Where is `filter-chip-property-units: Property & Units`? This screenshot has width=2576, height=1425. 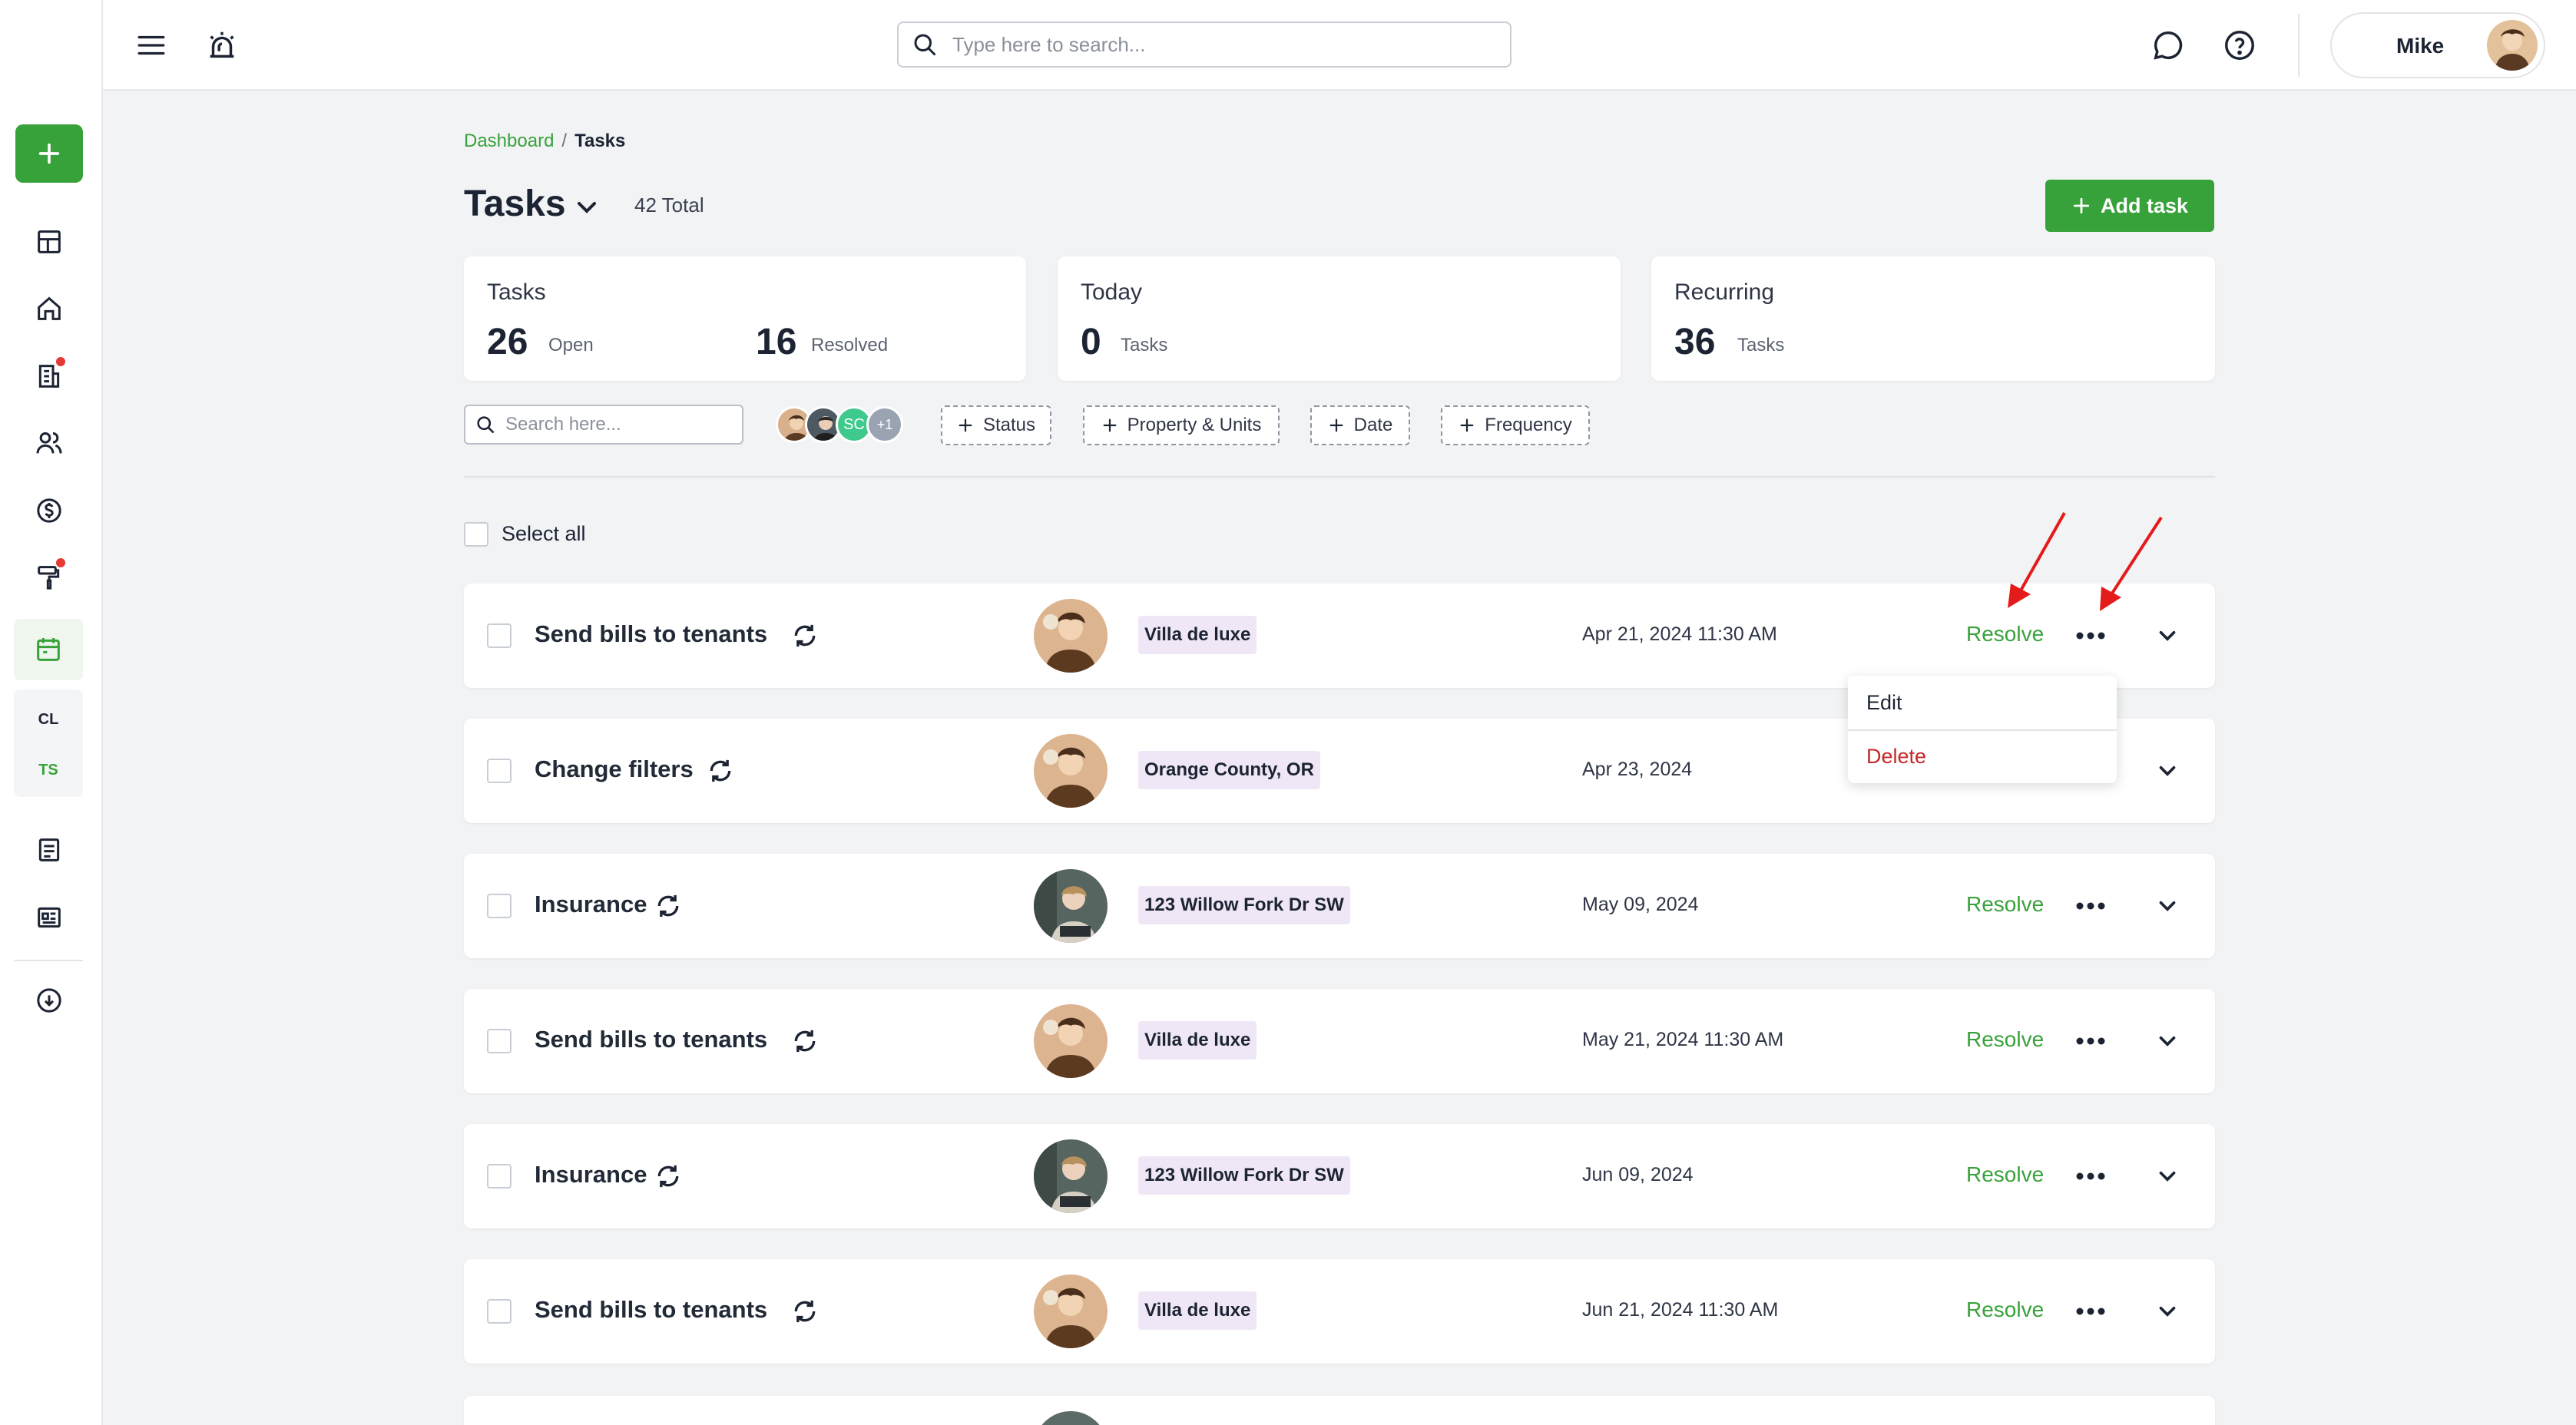 filter-chip-property-units: Property & Units is located at coordinates (1181, 425).